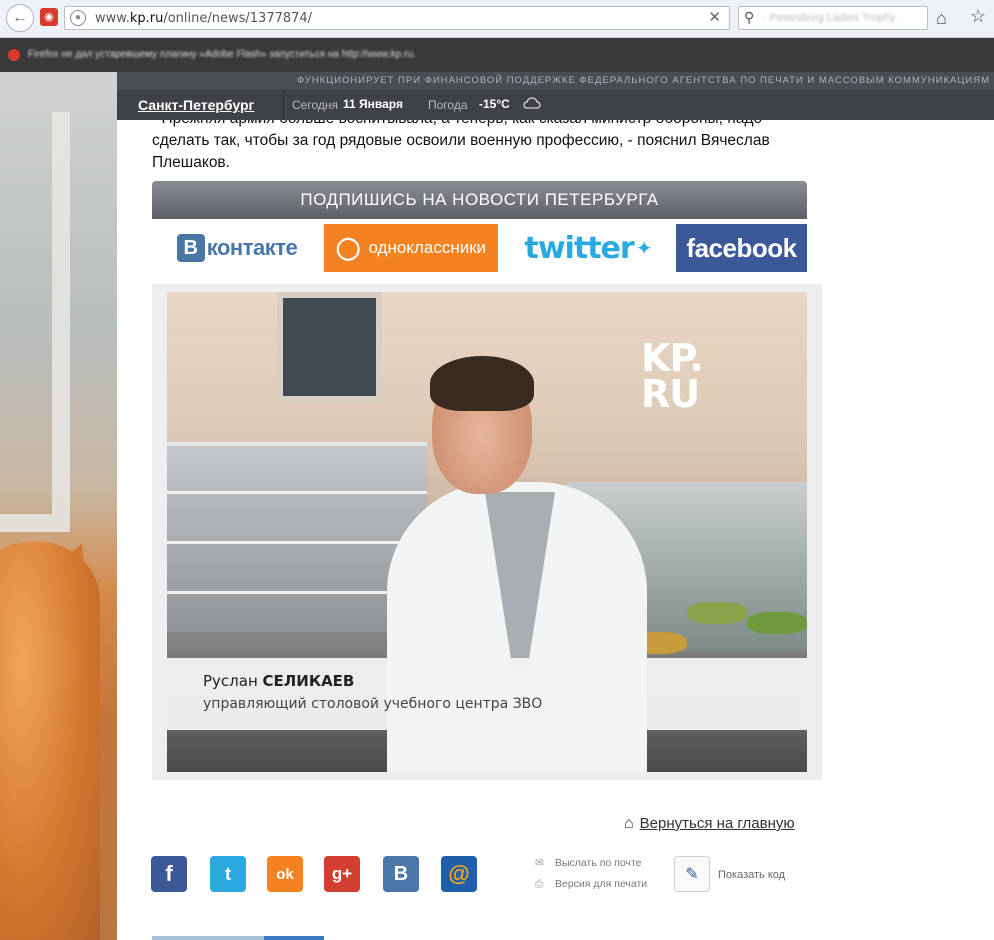  Describe the element at coordinates (315, 105) in the screenshot. I see `today-label: Сегодня` at that location.